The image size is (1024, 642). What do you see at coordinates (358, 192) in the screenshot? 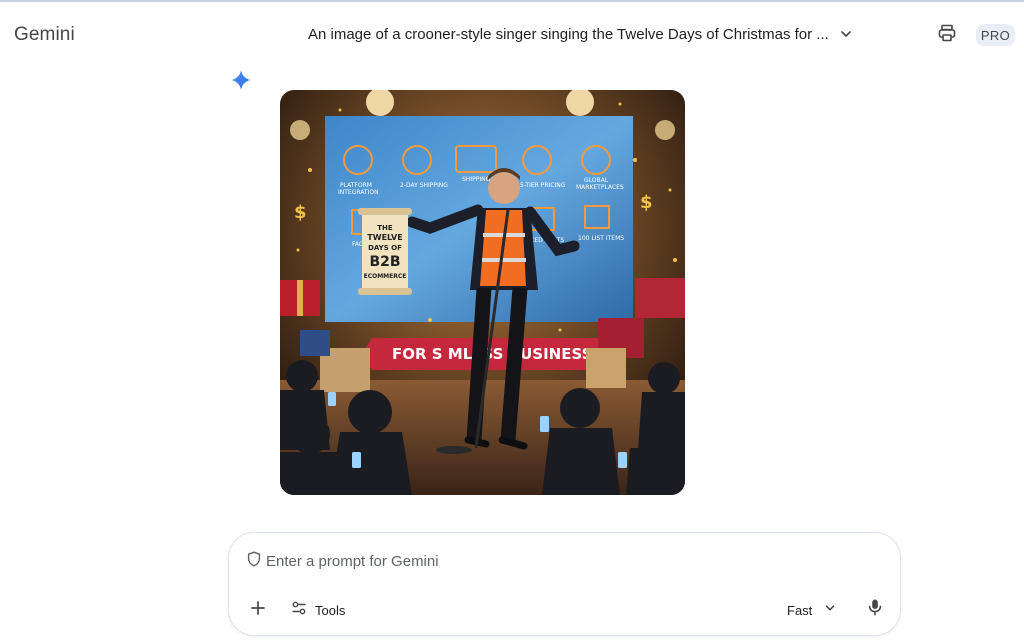
I see `svg-text: INTEGRATION` at bounding box center [358, 192].